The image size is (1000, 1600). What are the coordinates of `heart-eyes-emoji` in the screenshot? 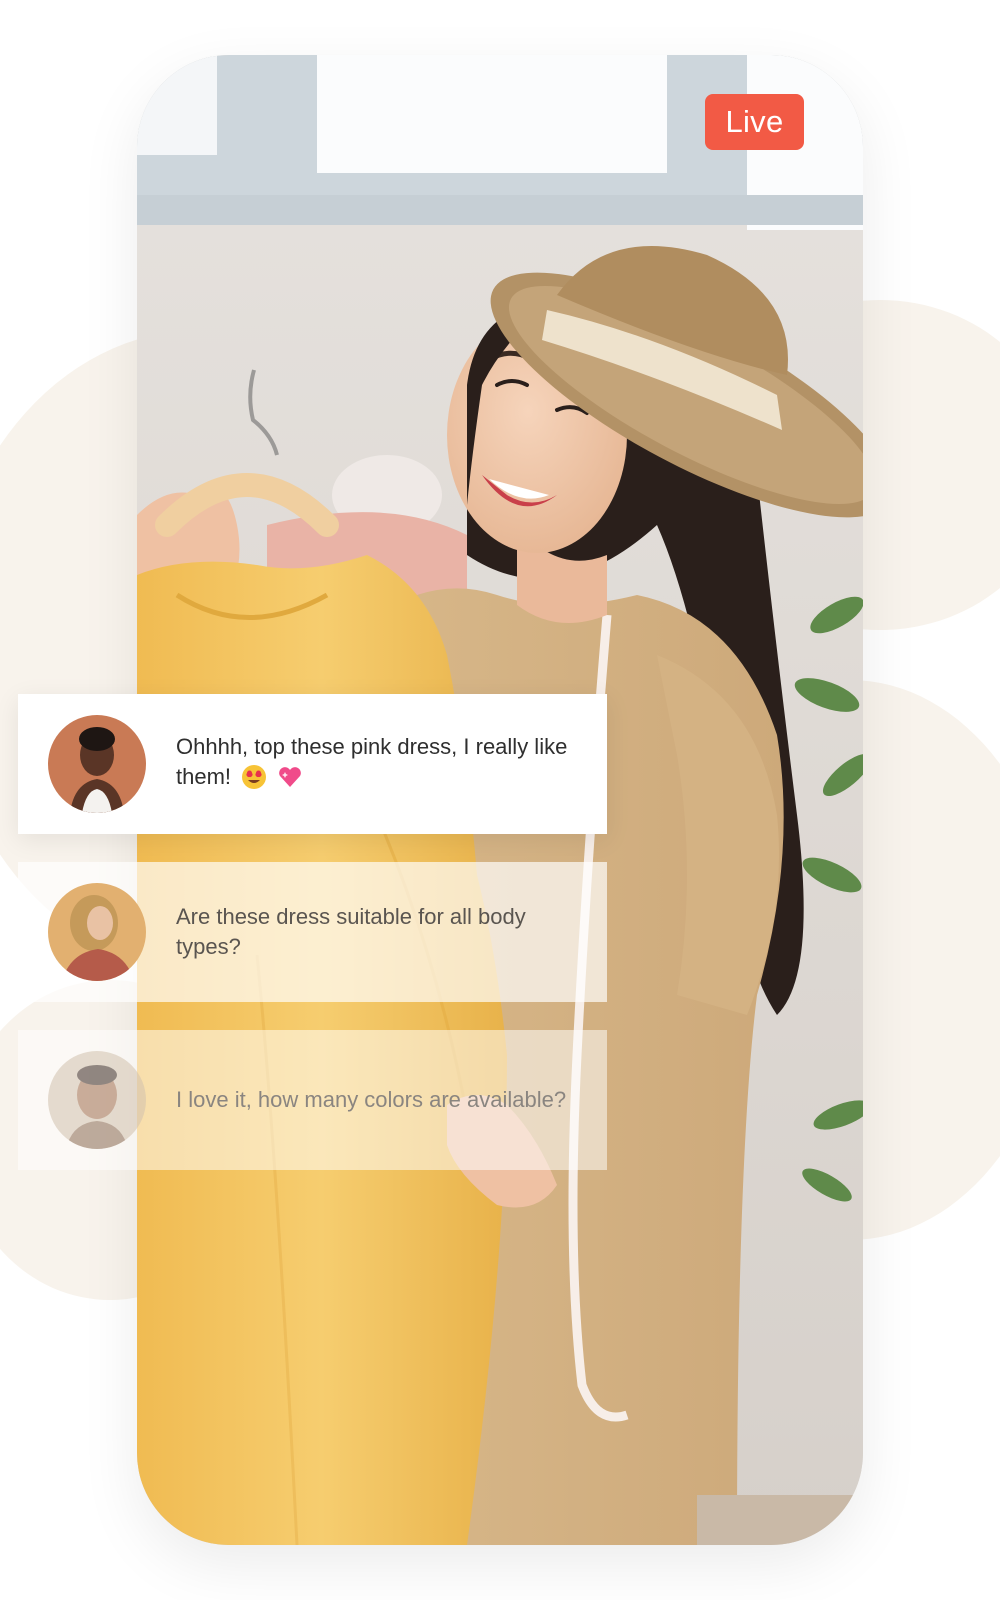 It's located at (254, 777).